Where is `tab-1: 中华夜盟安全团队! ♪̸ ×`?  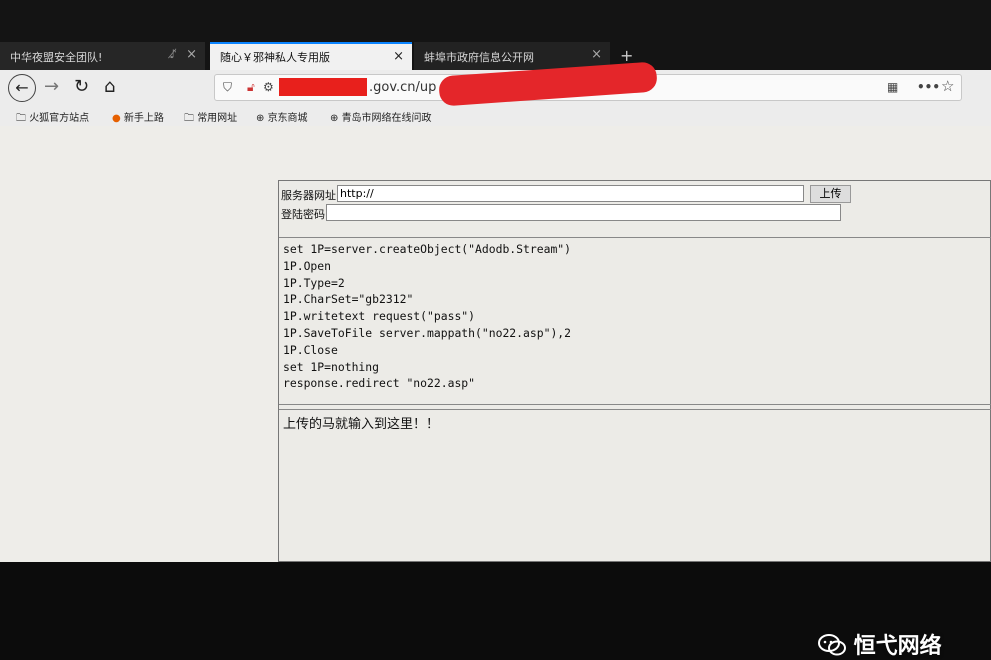
tab-1: 中华夜盟安全团队! ♪̸ × is located at coordinates (102, 56).